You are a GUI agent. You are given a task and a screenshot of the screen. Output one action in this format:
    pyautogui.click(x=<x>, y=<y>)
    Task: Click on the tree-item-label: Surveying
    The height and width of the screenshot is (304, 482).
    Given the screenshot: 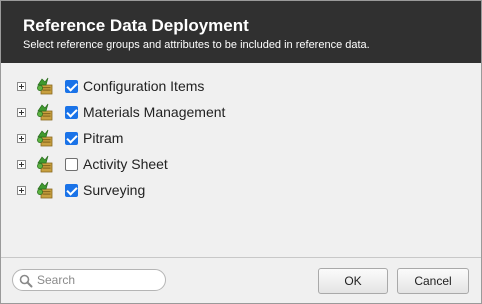 What is the action you would take?
    pyautogui.click(x=114, y=190)
    